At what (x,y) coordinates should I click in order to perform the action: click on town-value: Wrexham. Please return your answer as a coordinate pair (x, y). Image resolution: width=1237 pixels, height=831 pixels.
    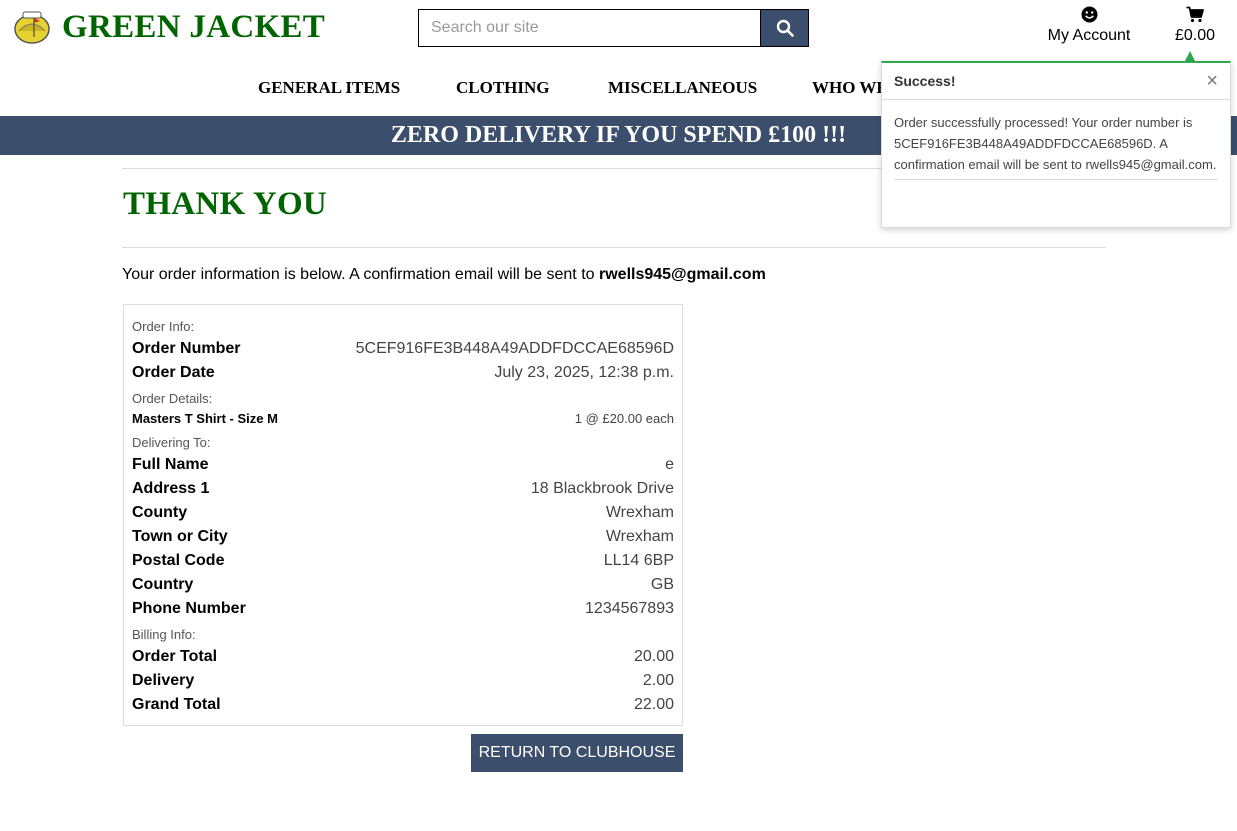
    Looking at the image, I should click on (639, 536).